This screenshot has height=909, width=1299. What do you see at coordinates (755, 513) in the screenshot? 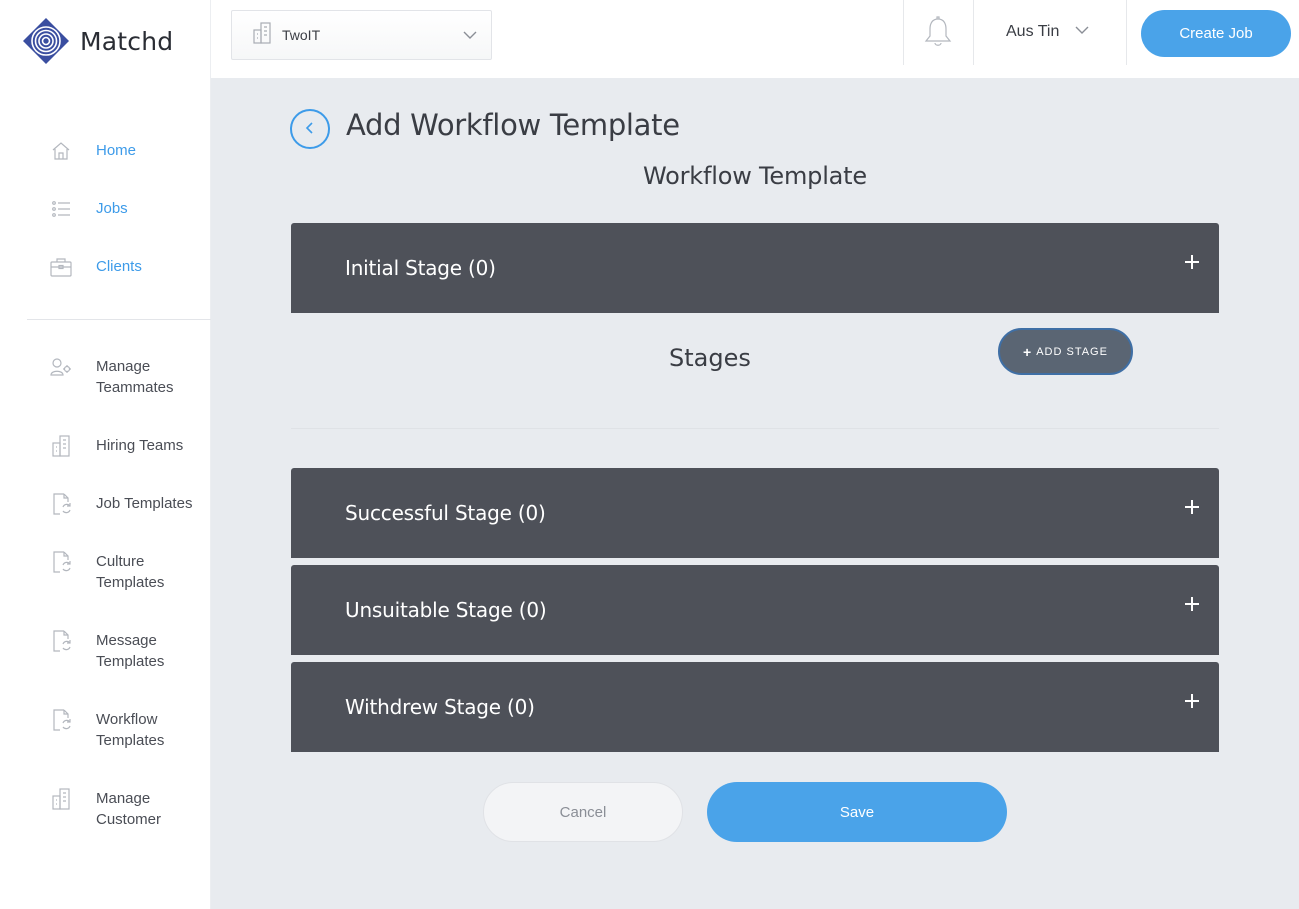
I see `stage-bar-successful: Successful Stage (0)` at bounding box center [755, 513].